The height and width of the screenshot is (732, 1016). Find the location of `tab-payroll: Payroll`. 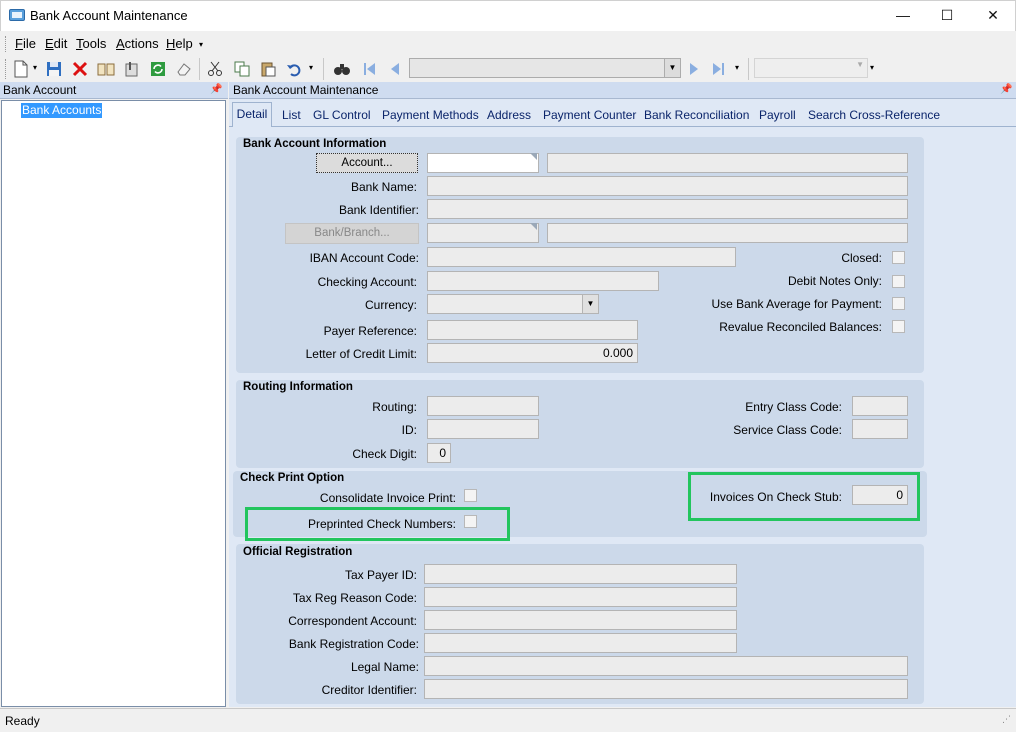

tab-payroll: Payroll is located at coordinates (777, 115).